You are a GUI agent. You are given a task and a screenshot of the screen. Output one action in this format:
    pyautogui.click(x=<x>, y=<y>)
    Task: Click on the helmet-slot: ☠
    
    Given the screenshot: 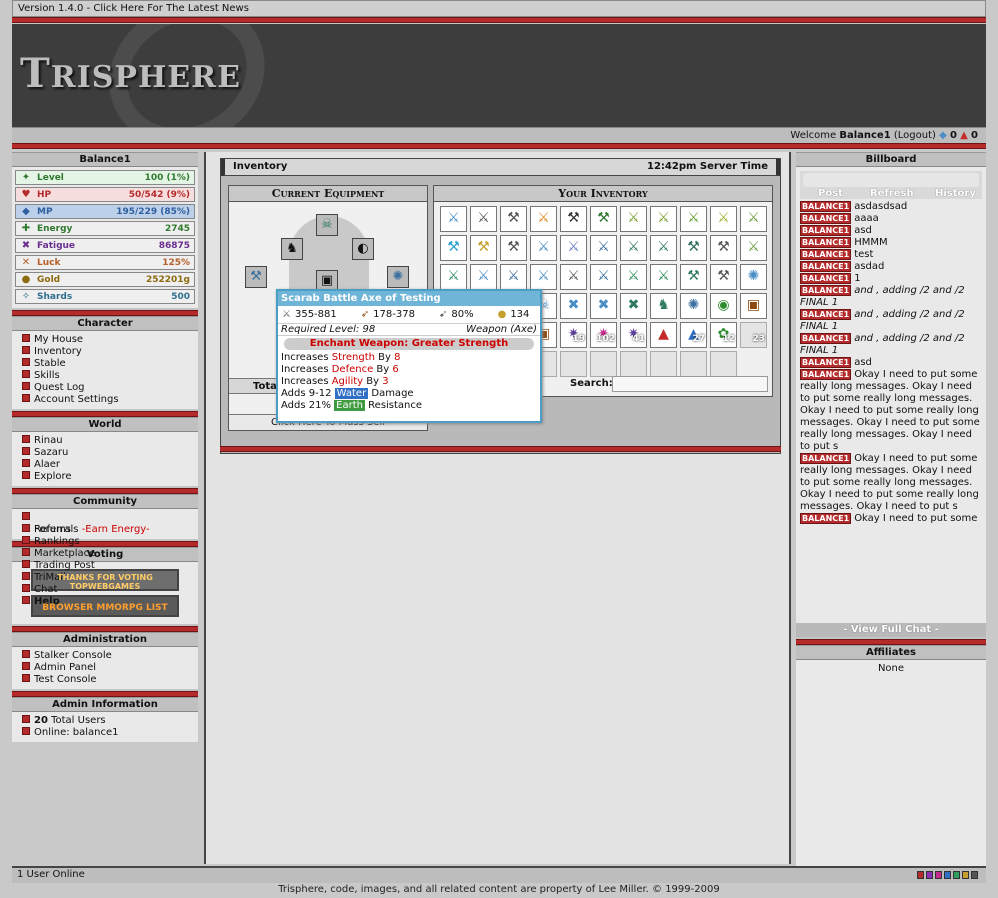 What is the action you would take?
    pyautogui.click(x=327, y=225)
    